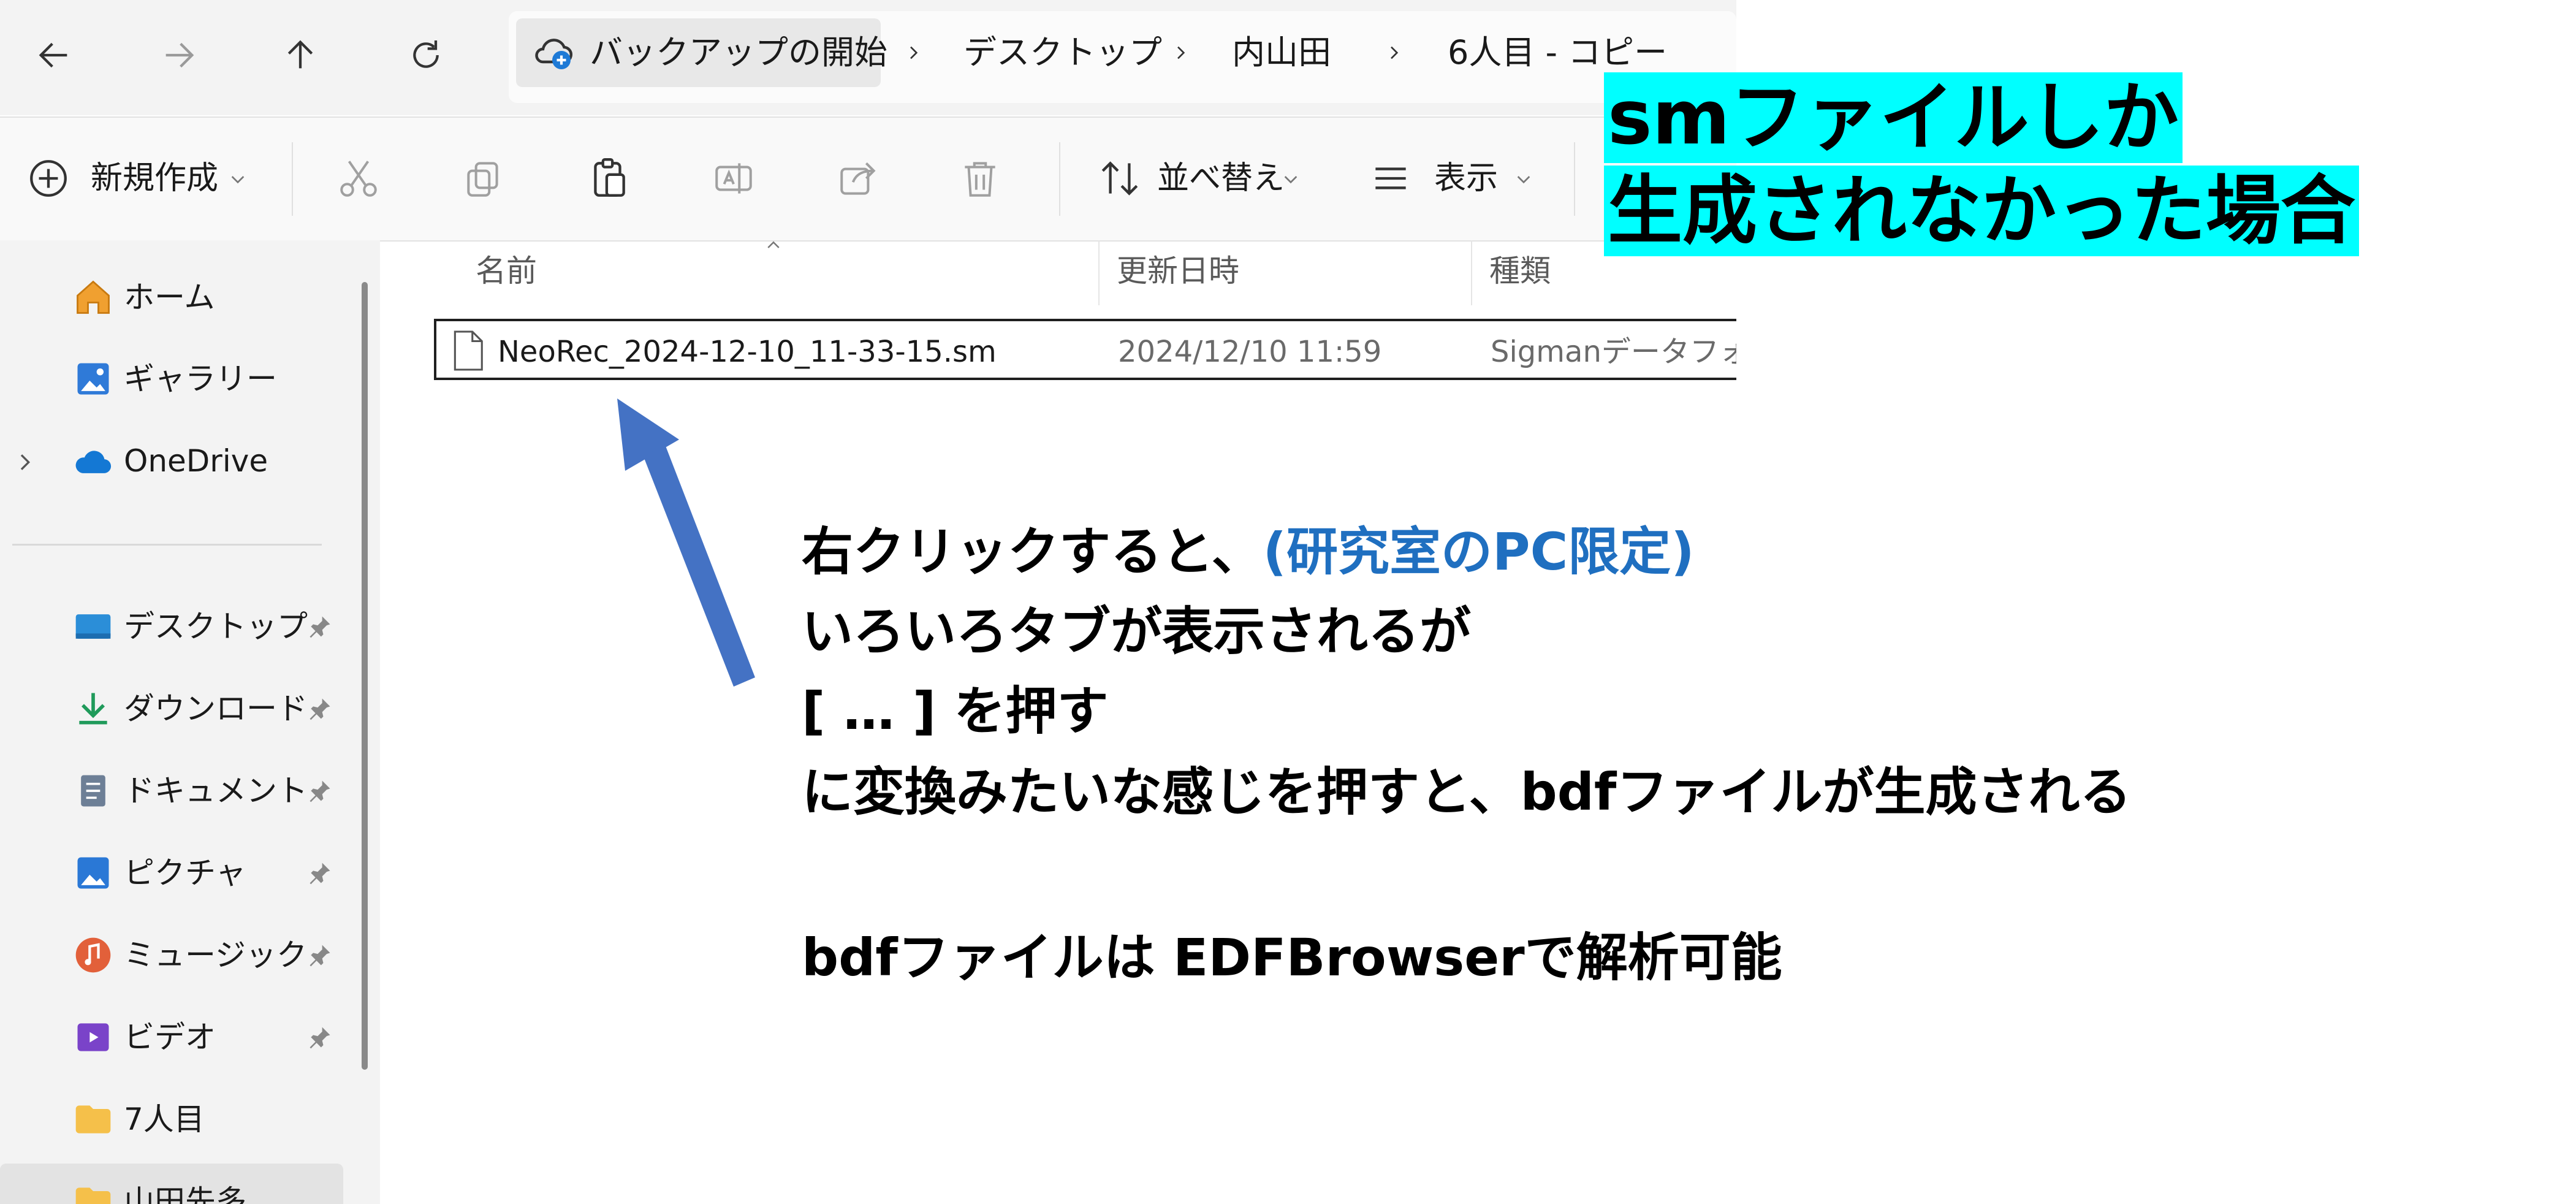 This screenshot has height=1204, width=2576. What do you see at coordinates (196, 461) in the screenshot?
I see `sidebar-item-label: OneDrive` at bounding box center [196, 461].